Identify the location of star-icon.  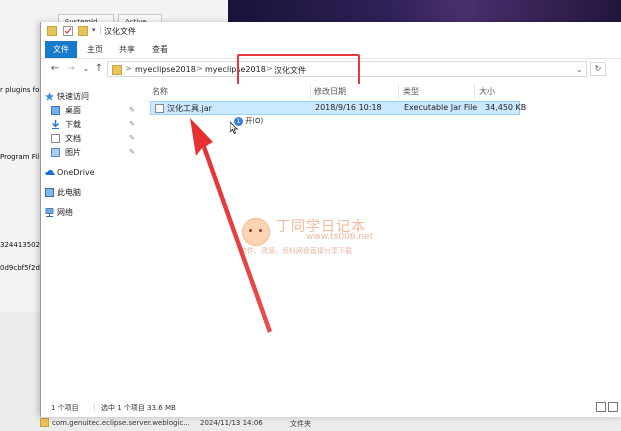
(49, 96).